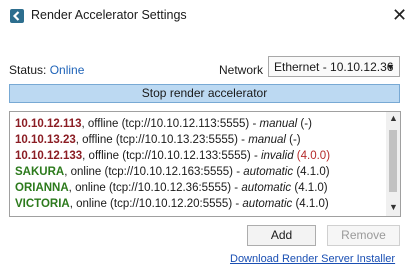 The height and width of the screenshot is (271, 408). Describe the element at coordinates (185, 124) in the screenshot. I see `server-address: (tcp://10.10.12.113:5555)` at that location.